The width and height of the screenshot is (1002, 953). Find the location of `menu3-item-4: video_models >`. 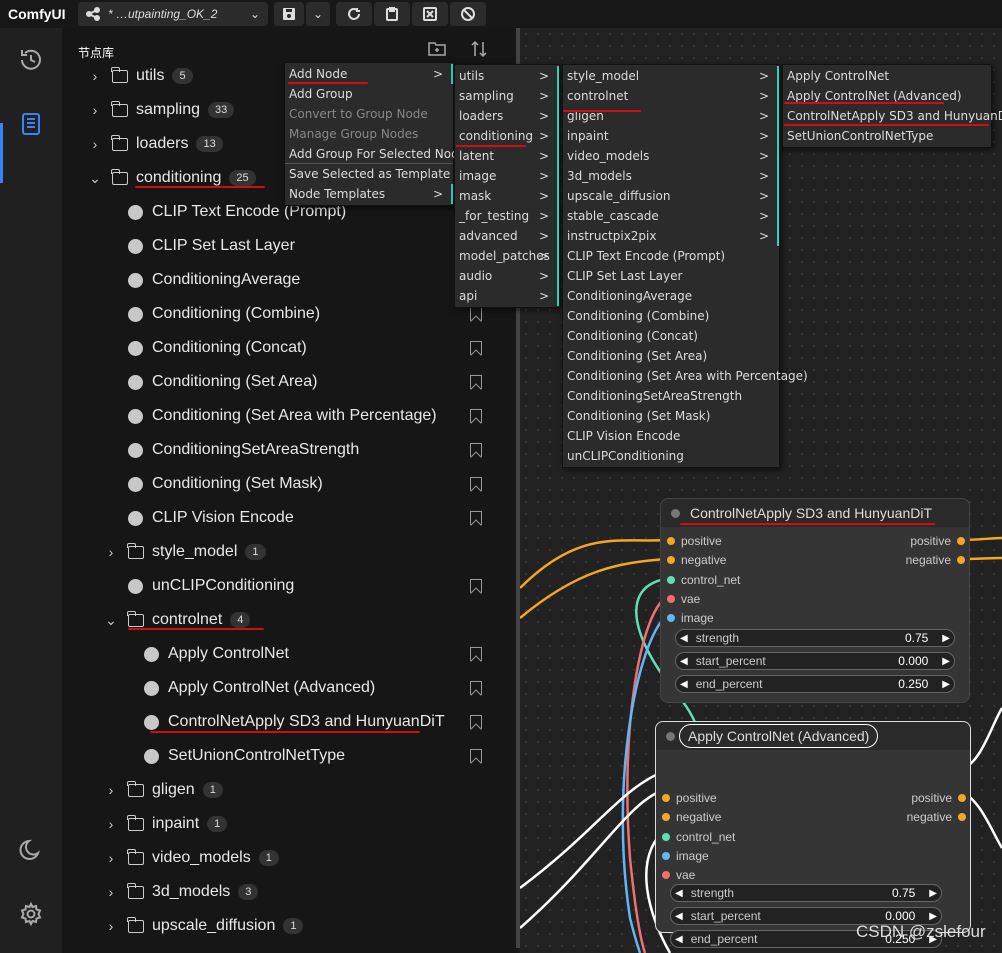

menu3-item-4: video_models > is located at coordinates (671, 156).